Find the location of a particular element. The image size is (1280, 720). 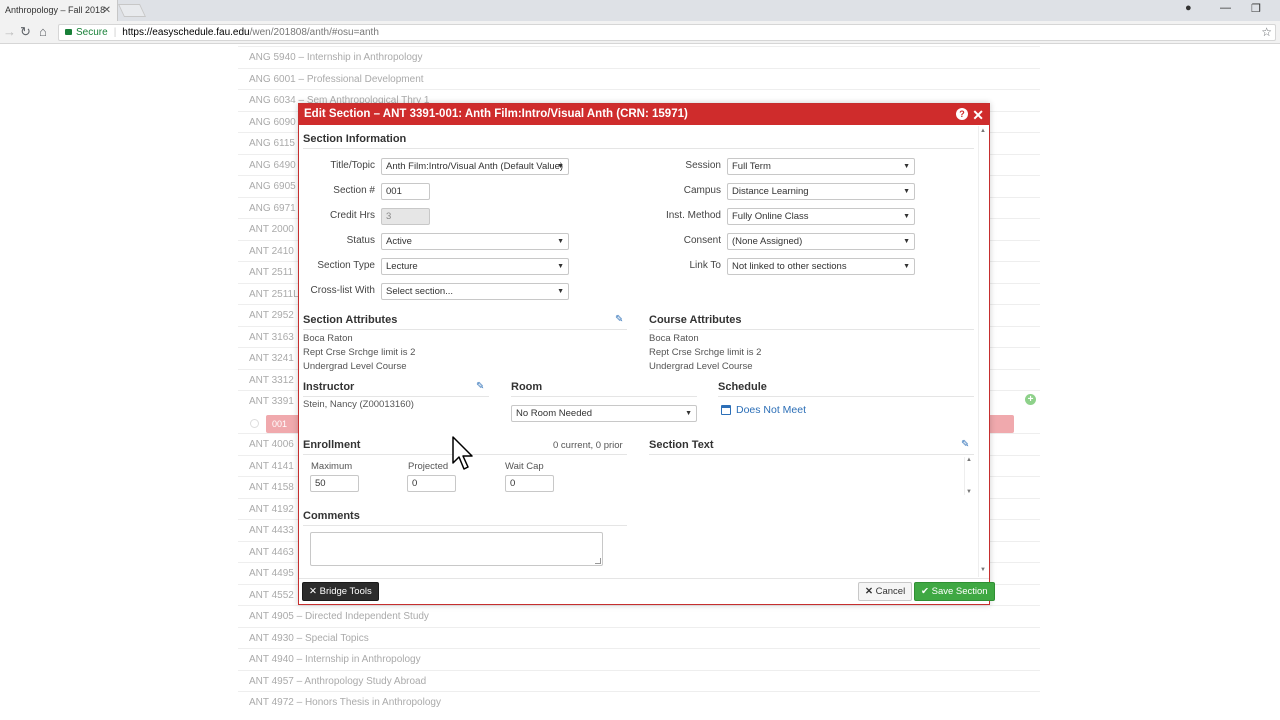

course-row: ANT 4972 – Honors Thesis in Anthropology is located at coordinates (639, 701).